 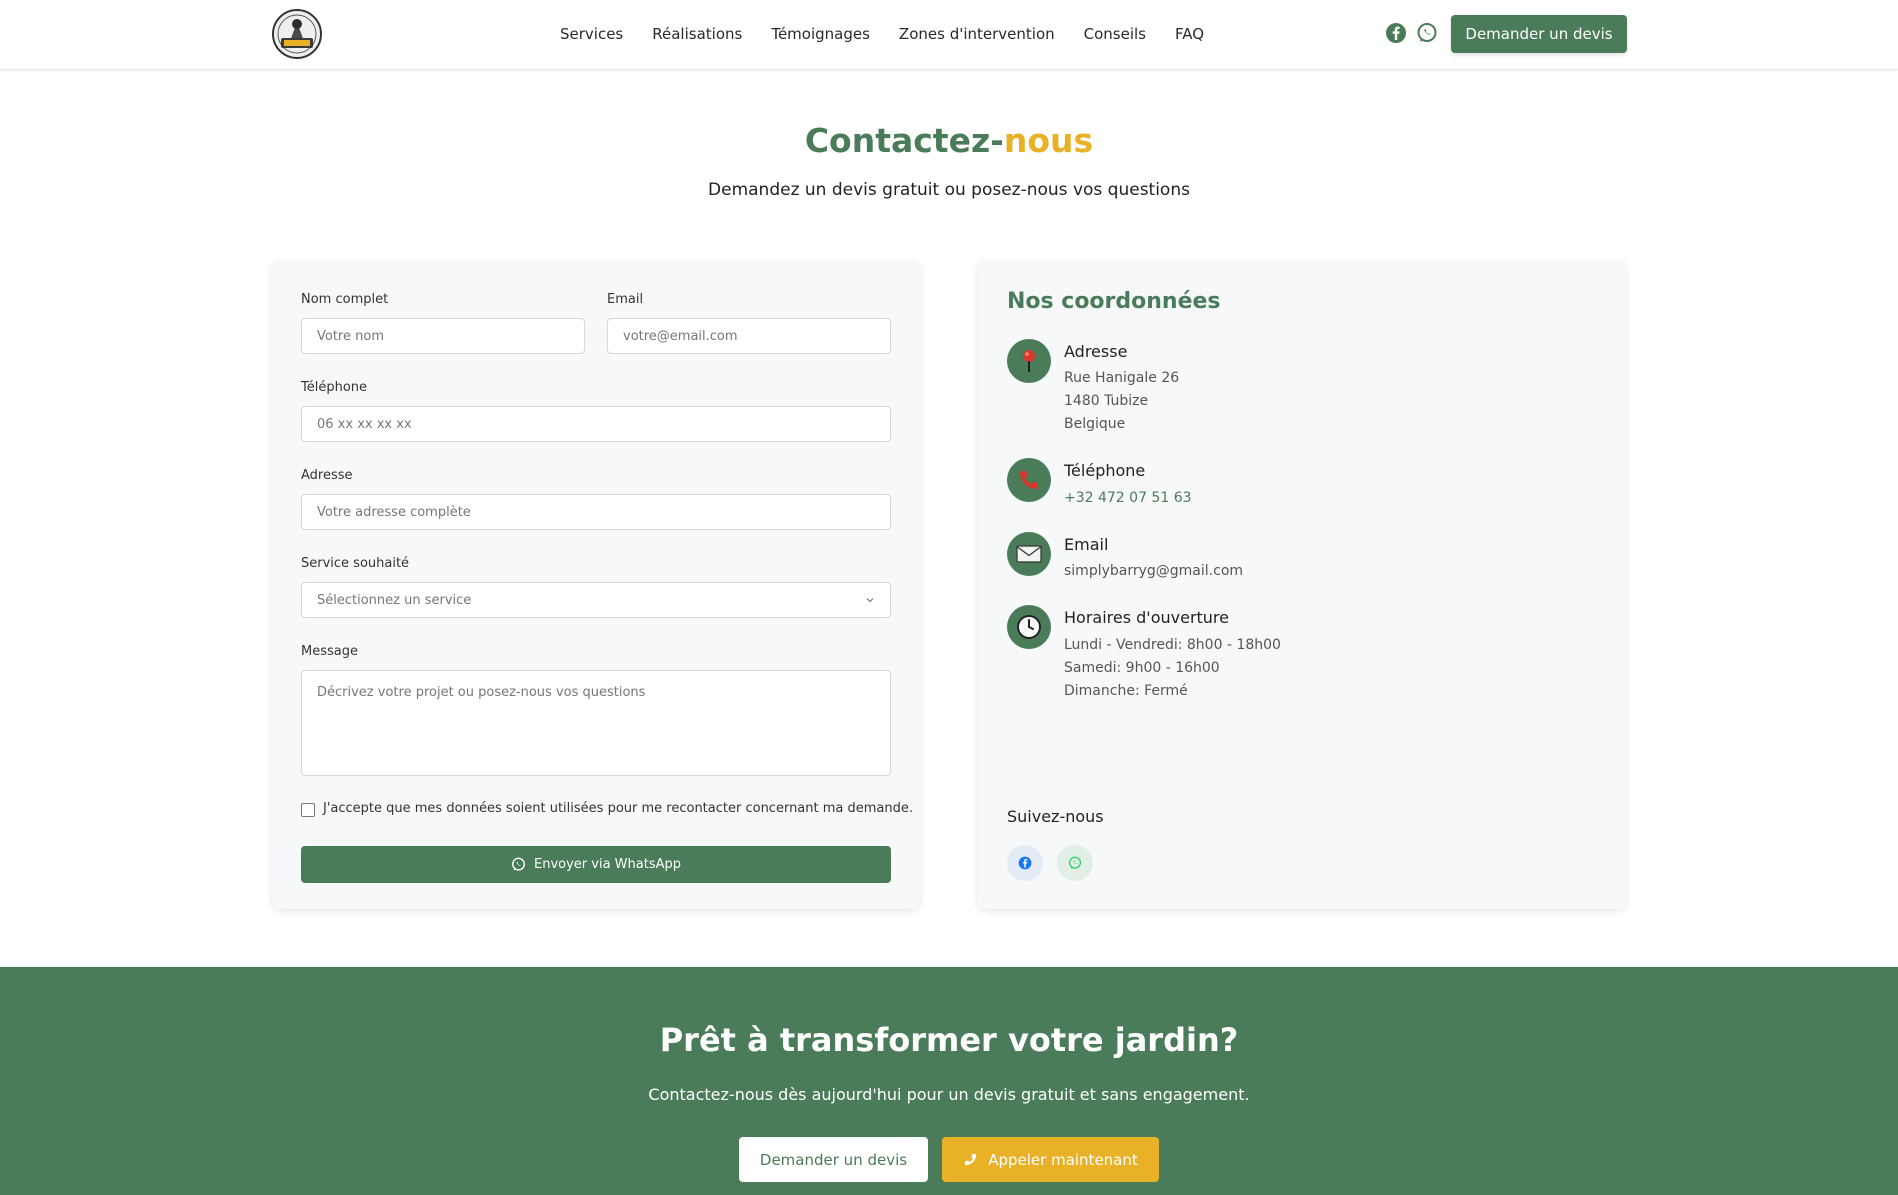 What do you see at coordinates (1122, 378) in the screenshot?
I see `address-line-1: Rue Hanigale 26` at bounding box center [1122, 378].